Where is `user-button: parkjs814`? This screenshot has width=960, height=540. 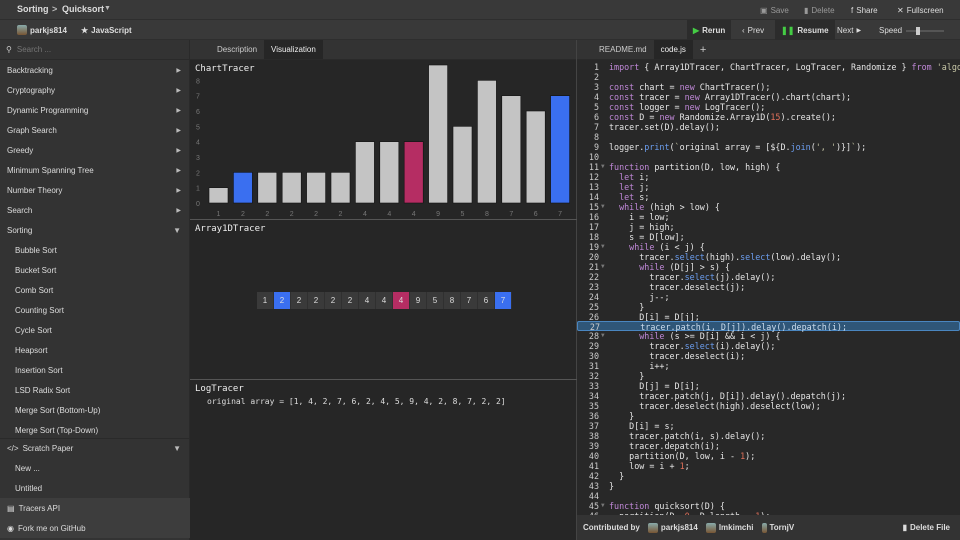 user-button: parkjs814 is located at coordinates (42, 30).